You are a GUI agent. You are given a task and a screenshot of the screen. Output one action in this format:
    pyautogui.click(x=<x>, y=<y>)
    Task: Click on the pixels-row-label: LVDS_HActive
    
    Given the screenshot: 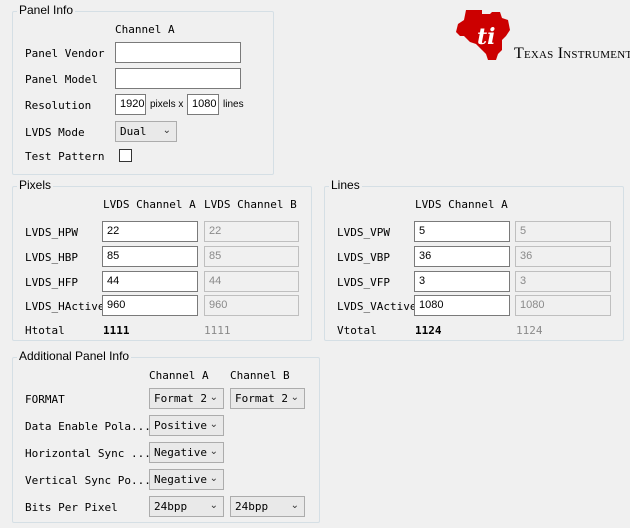 What is the action you would take?
    pyautogui.click(x=65, y=306)
    